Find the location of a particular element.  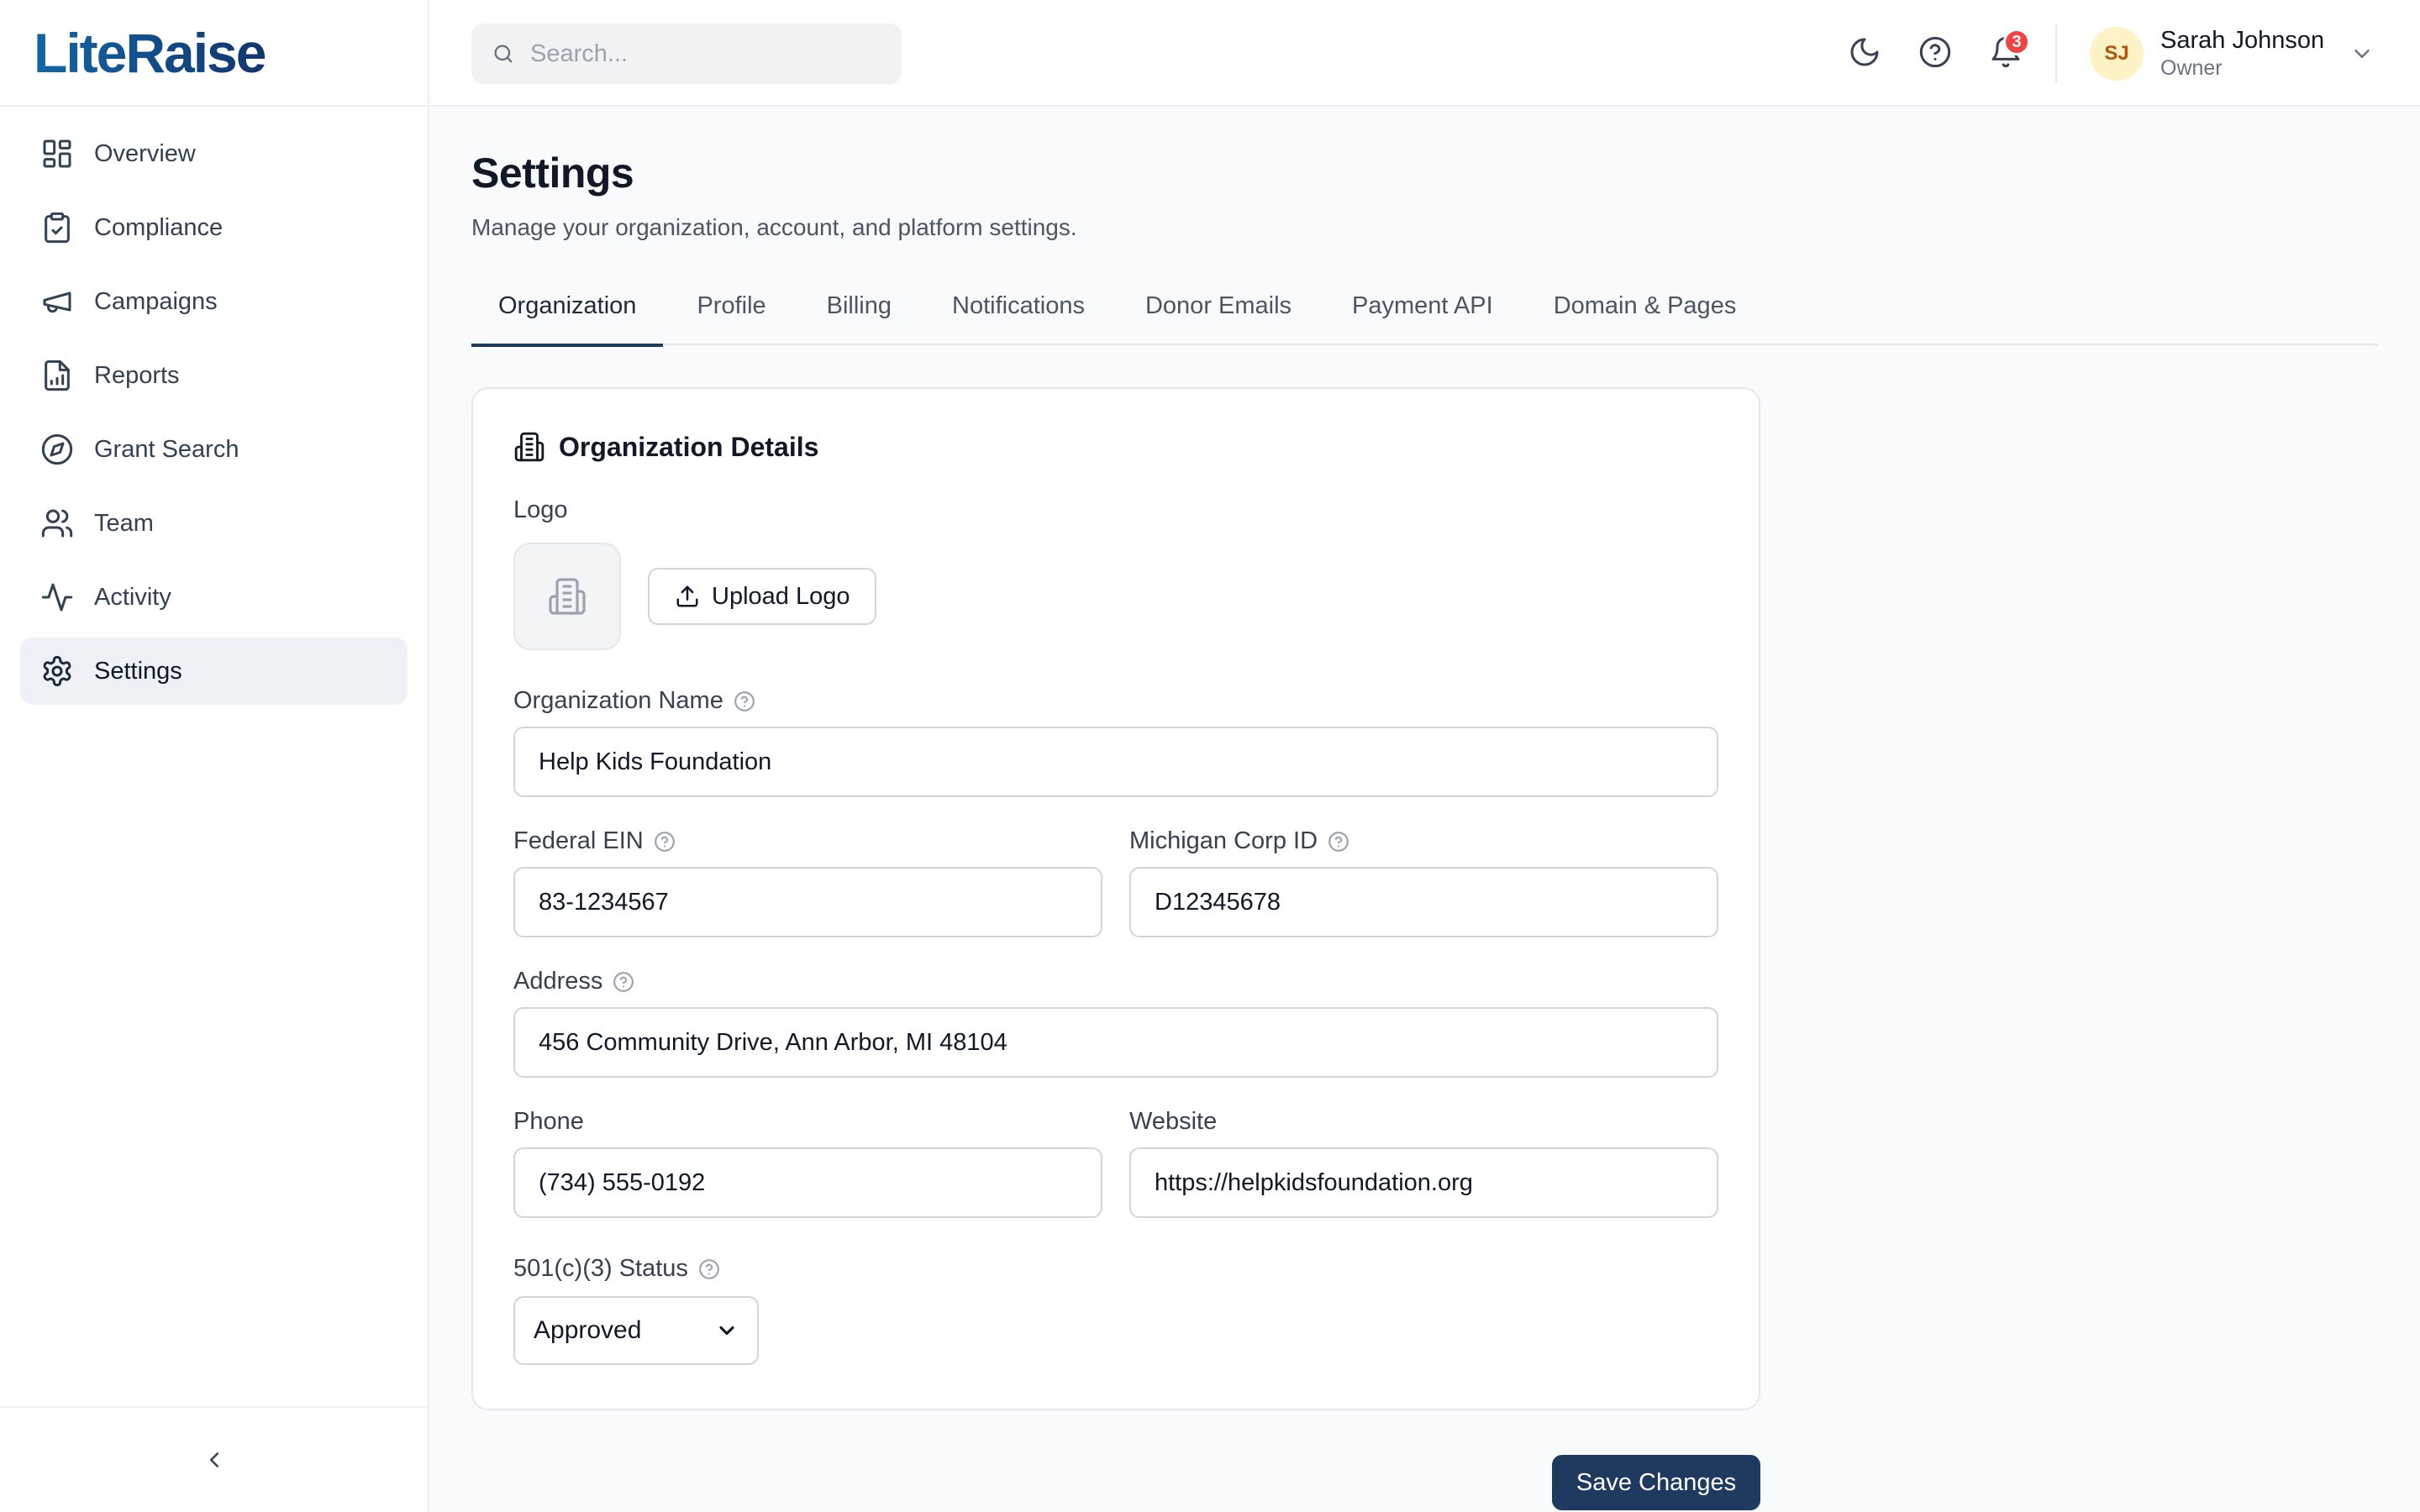

status-selected-value: Approved is located at coordinates (588, 1330).